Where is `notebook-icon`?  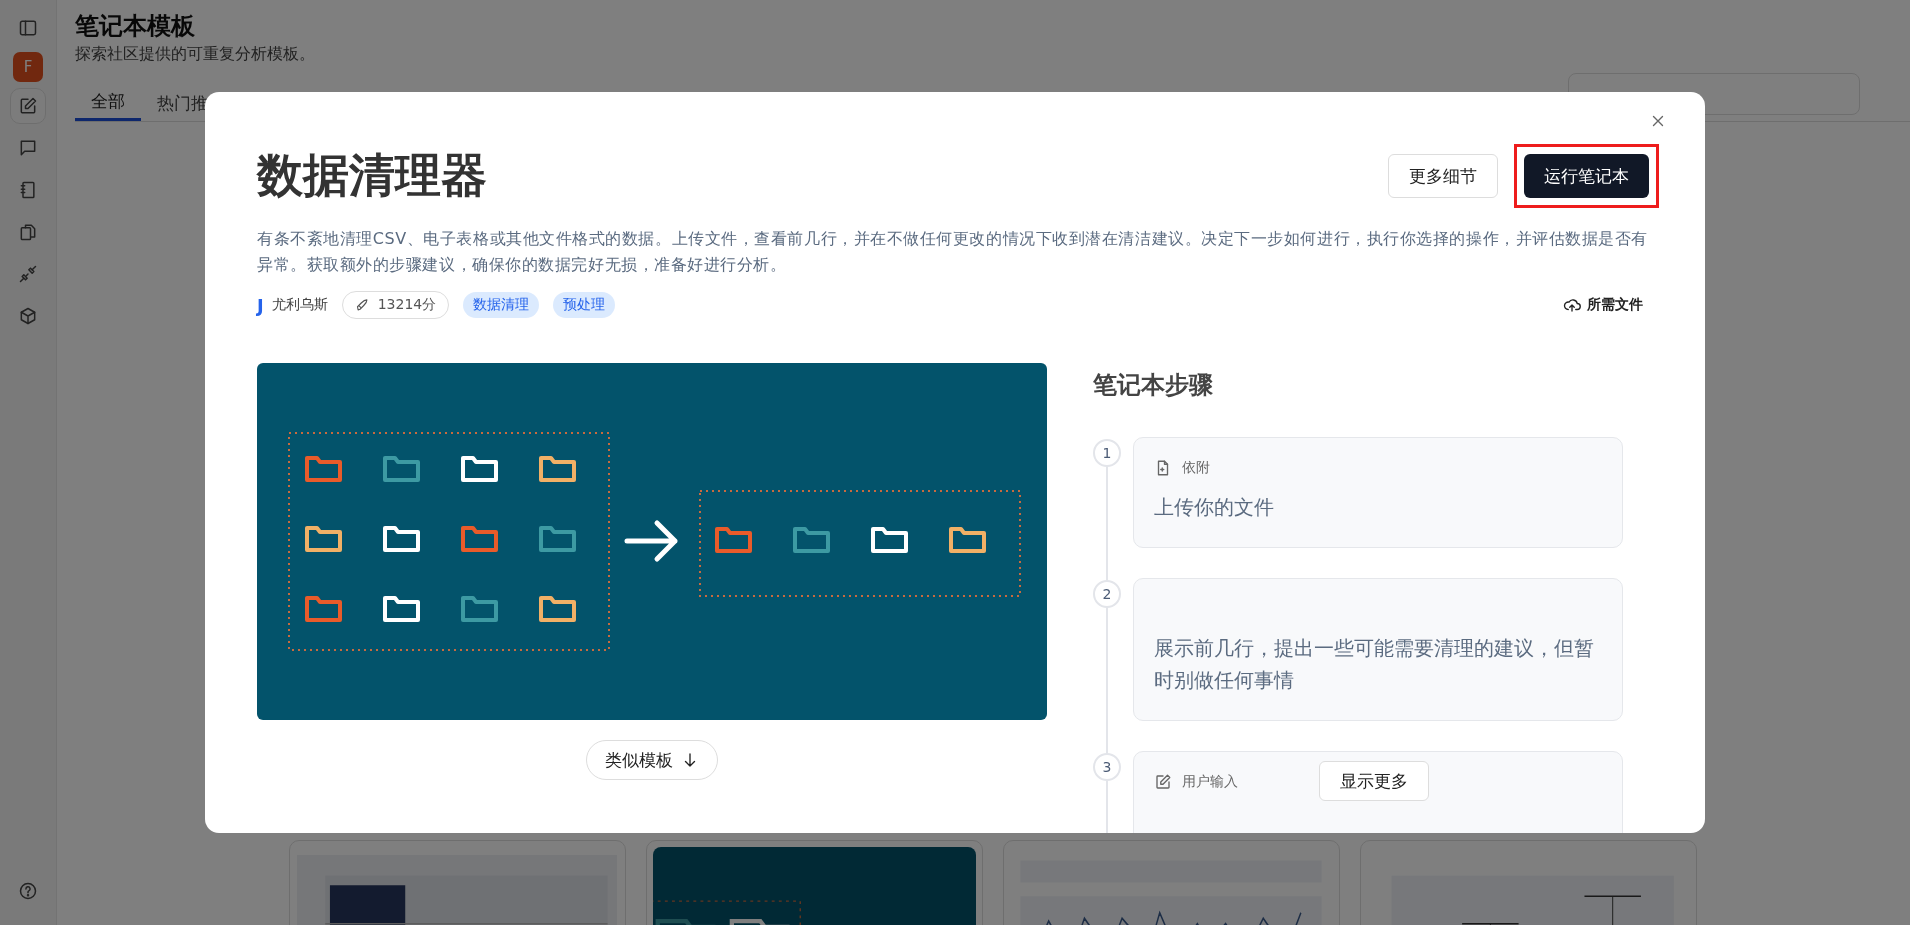 notebook-icon is located at coordinates (28, 190).